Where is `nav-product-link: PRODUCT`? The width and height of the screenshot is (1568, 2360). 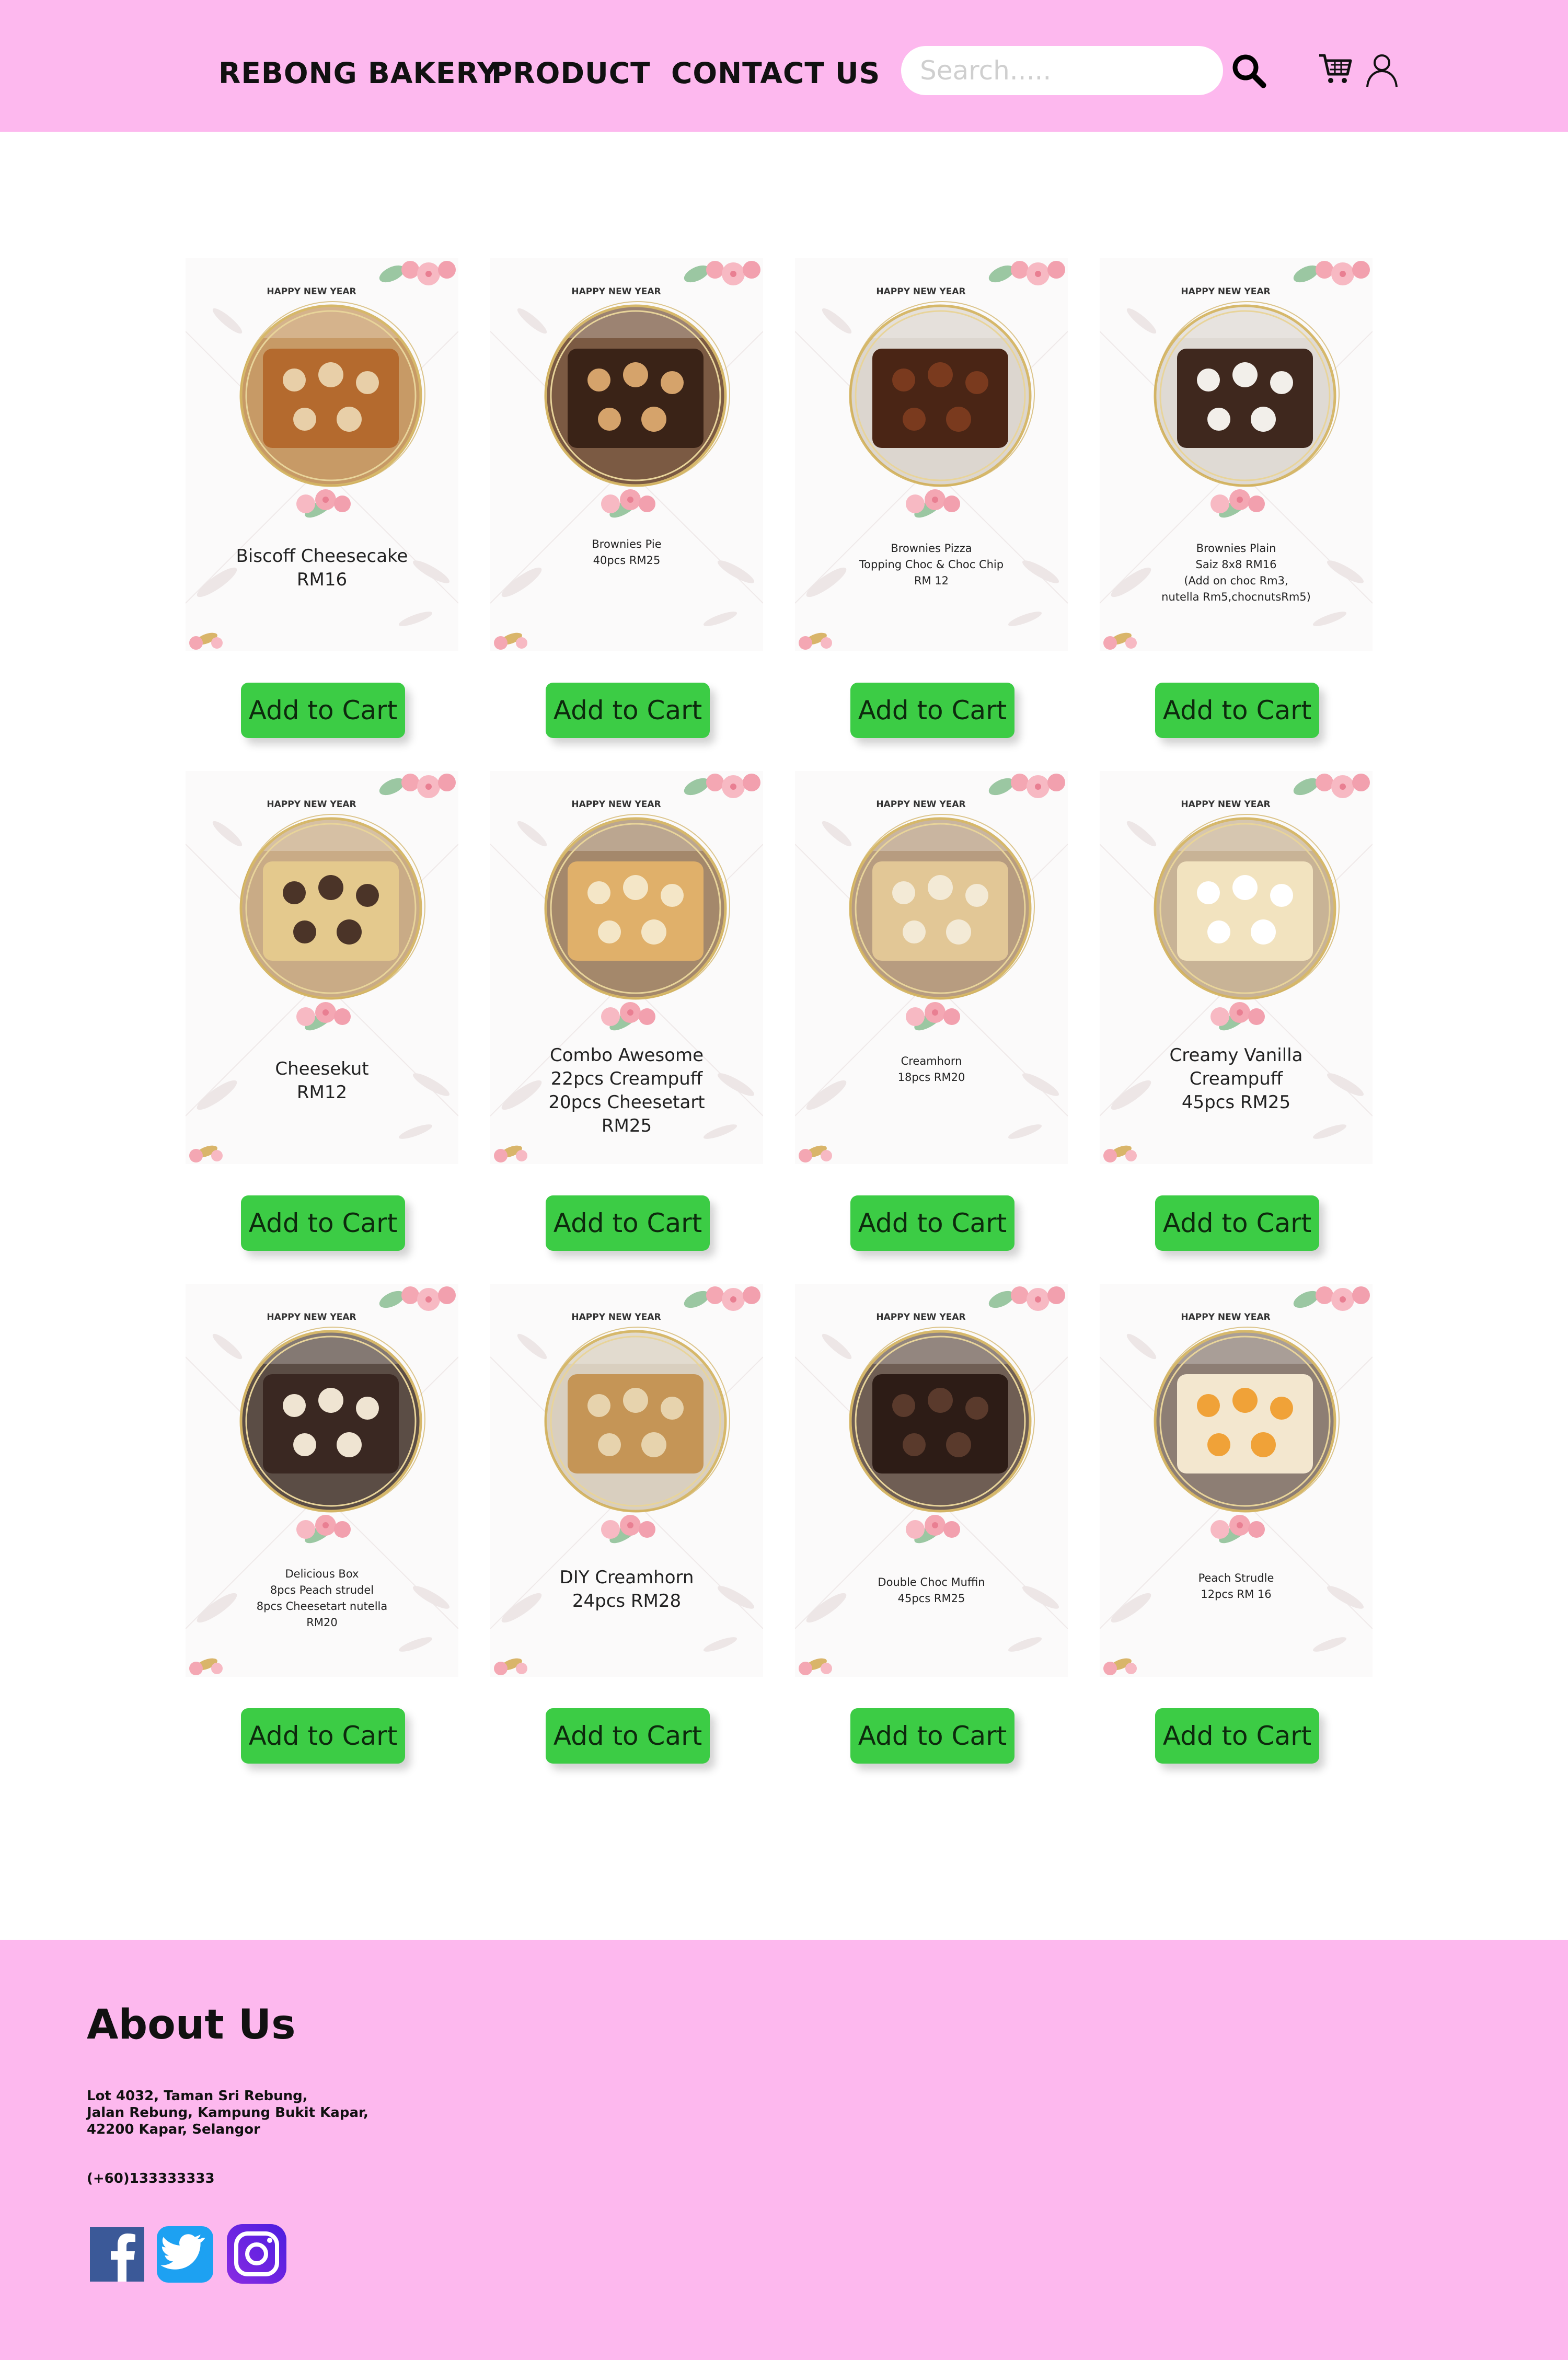
nav-product-link: PRODUCT is located at coordinates (571, 73).